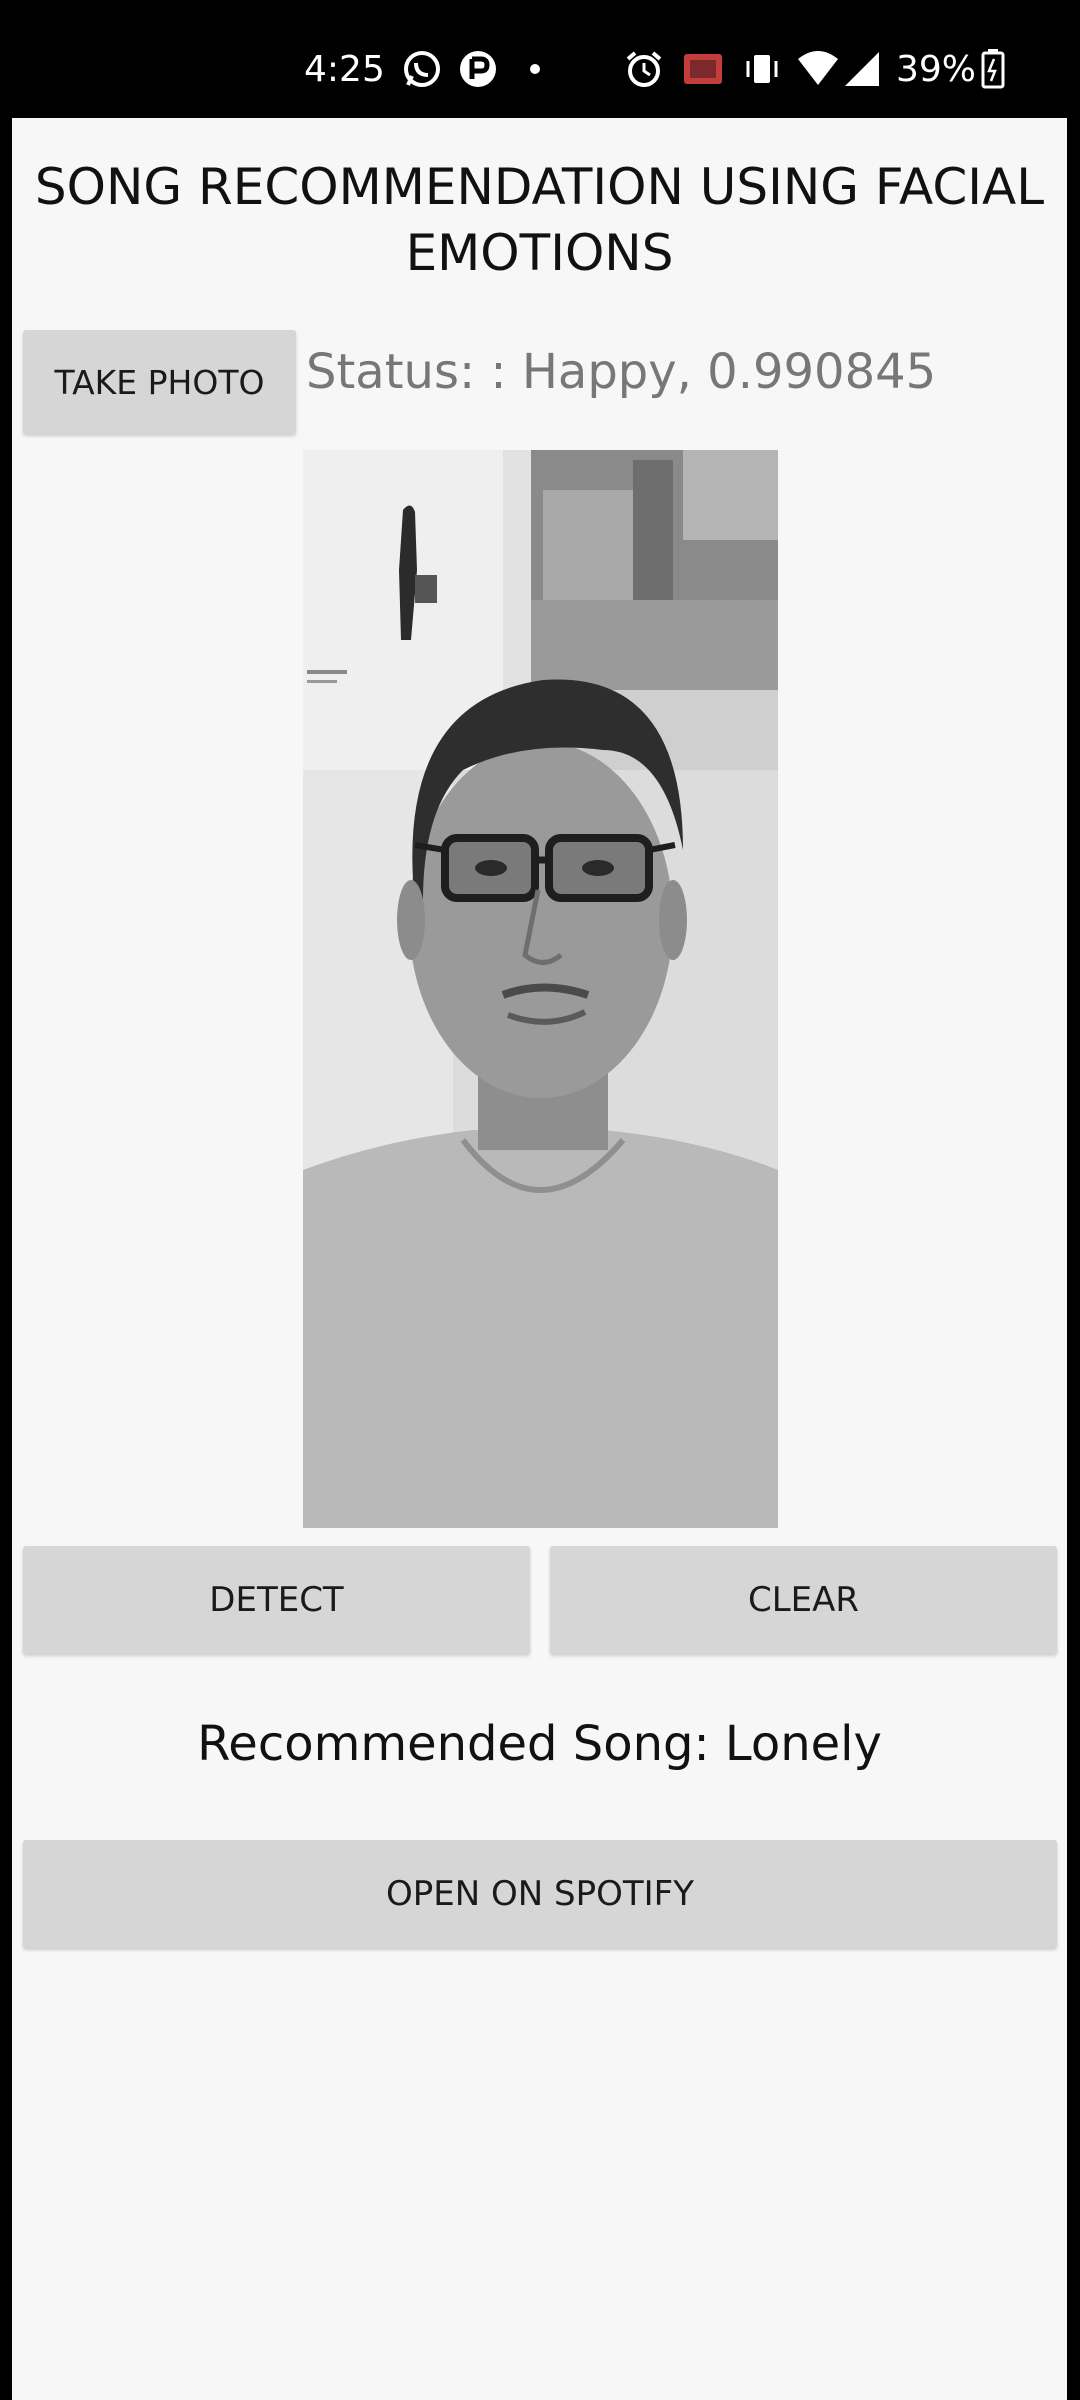  What do you see at coordinates (276, 1600) in the screenshot?
I see `detect-button: DETECT` at bounding box center [276, 1600].